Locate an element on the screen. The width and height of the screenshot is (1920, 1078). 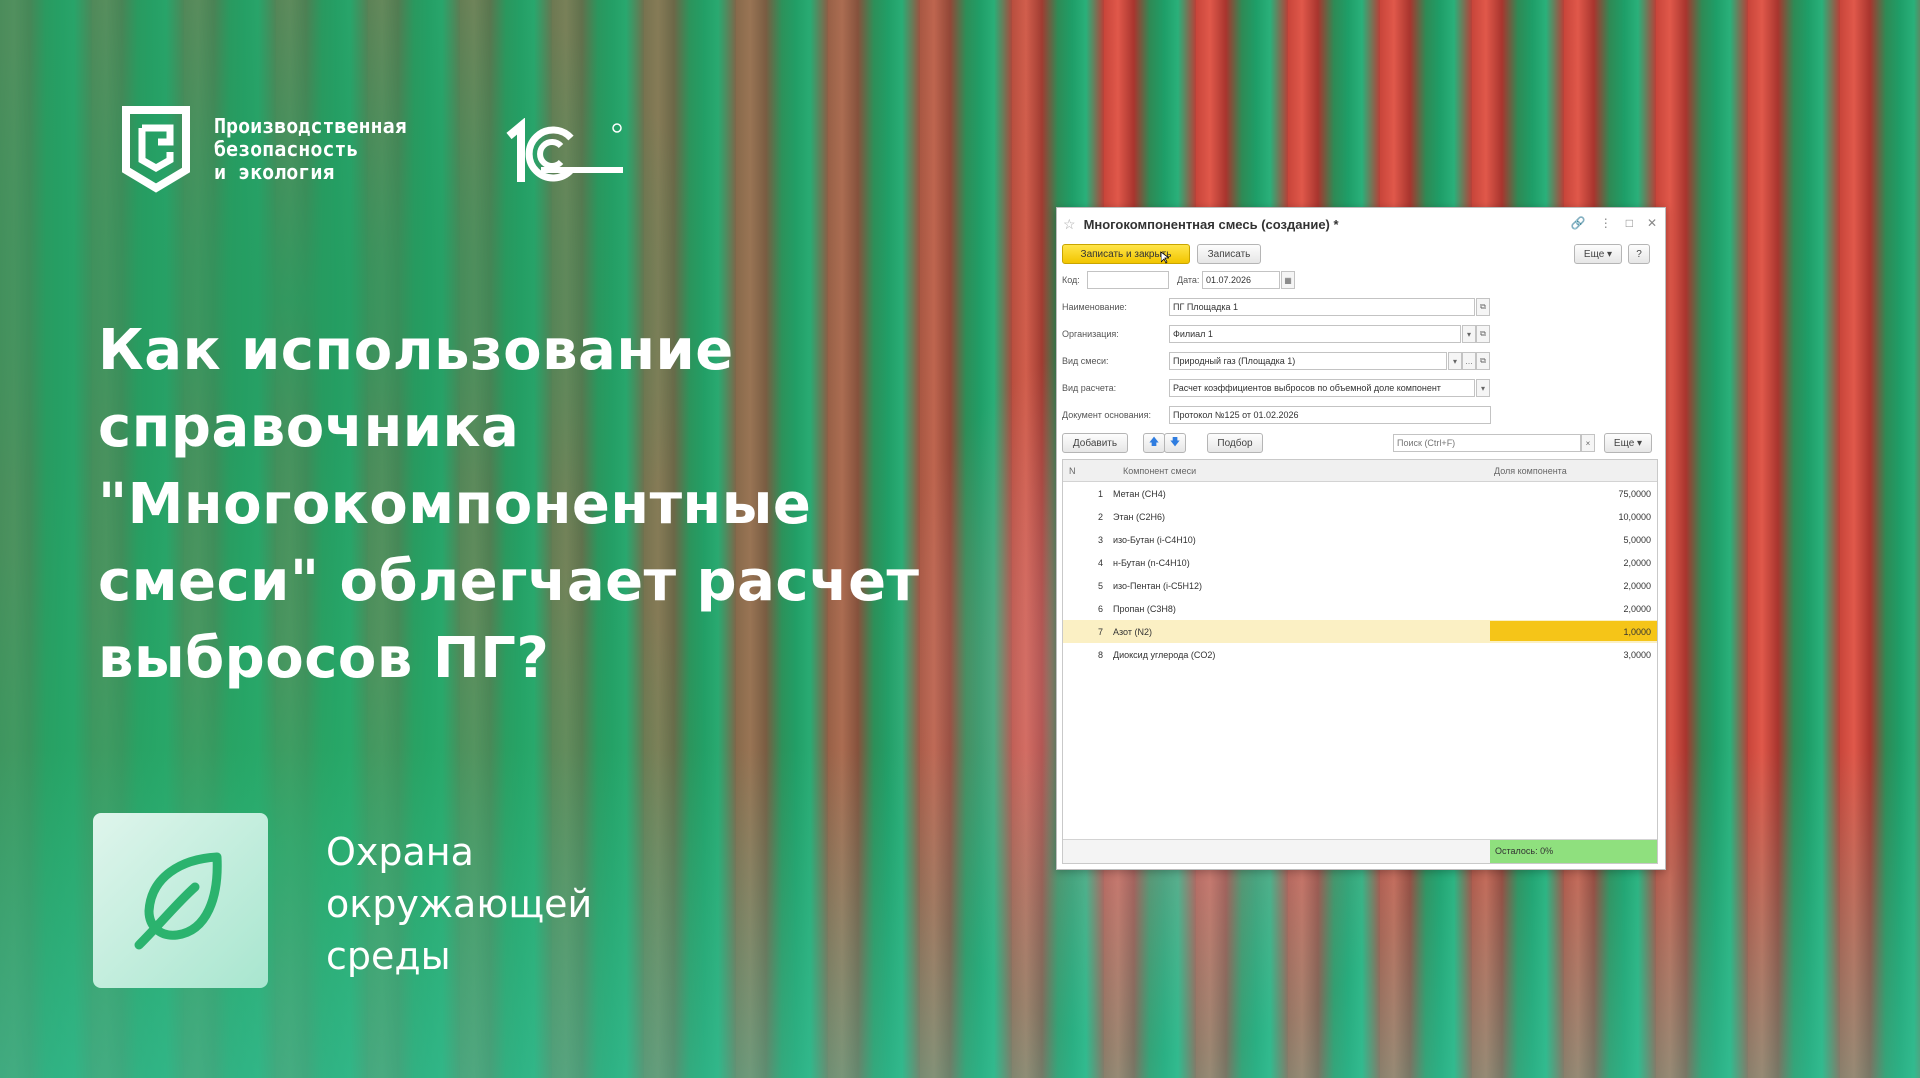
maximize-icon: □ is located at coordinates (1629, 223).